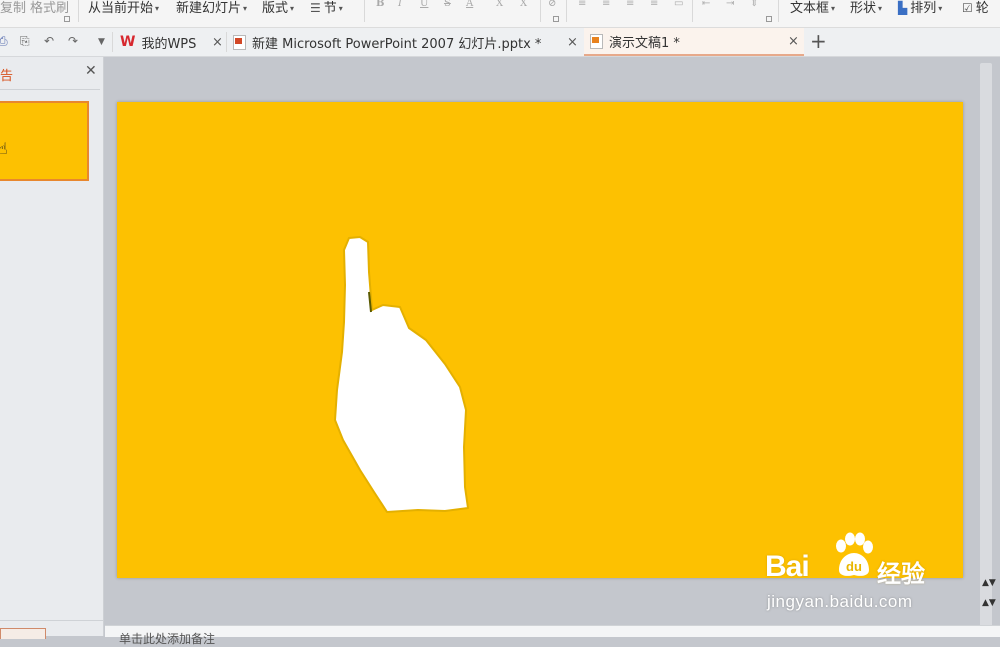  What do you see at coordinates (552, 635) in the screenshot?
I see `notes-pane: 单击此处添加备注` at bounding box center [552, 635].